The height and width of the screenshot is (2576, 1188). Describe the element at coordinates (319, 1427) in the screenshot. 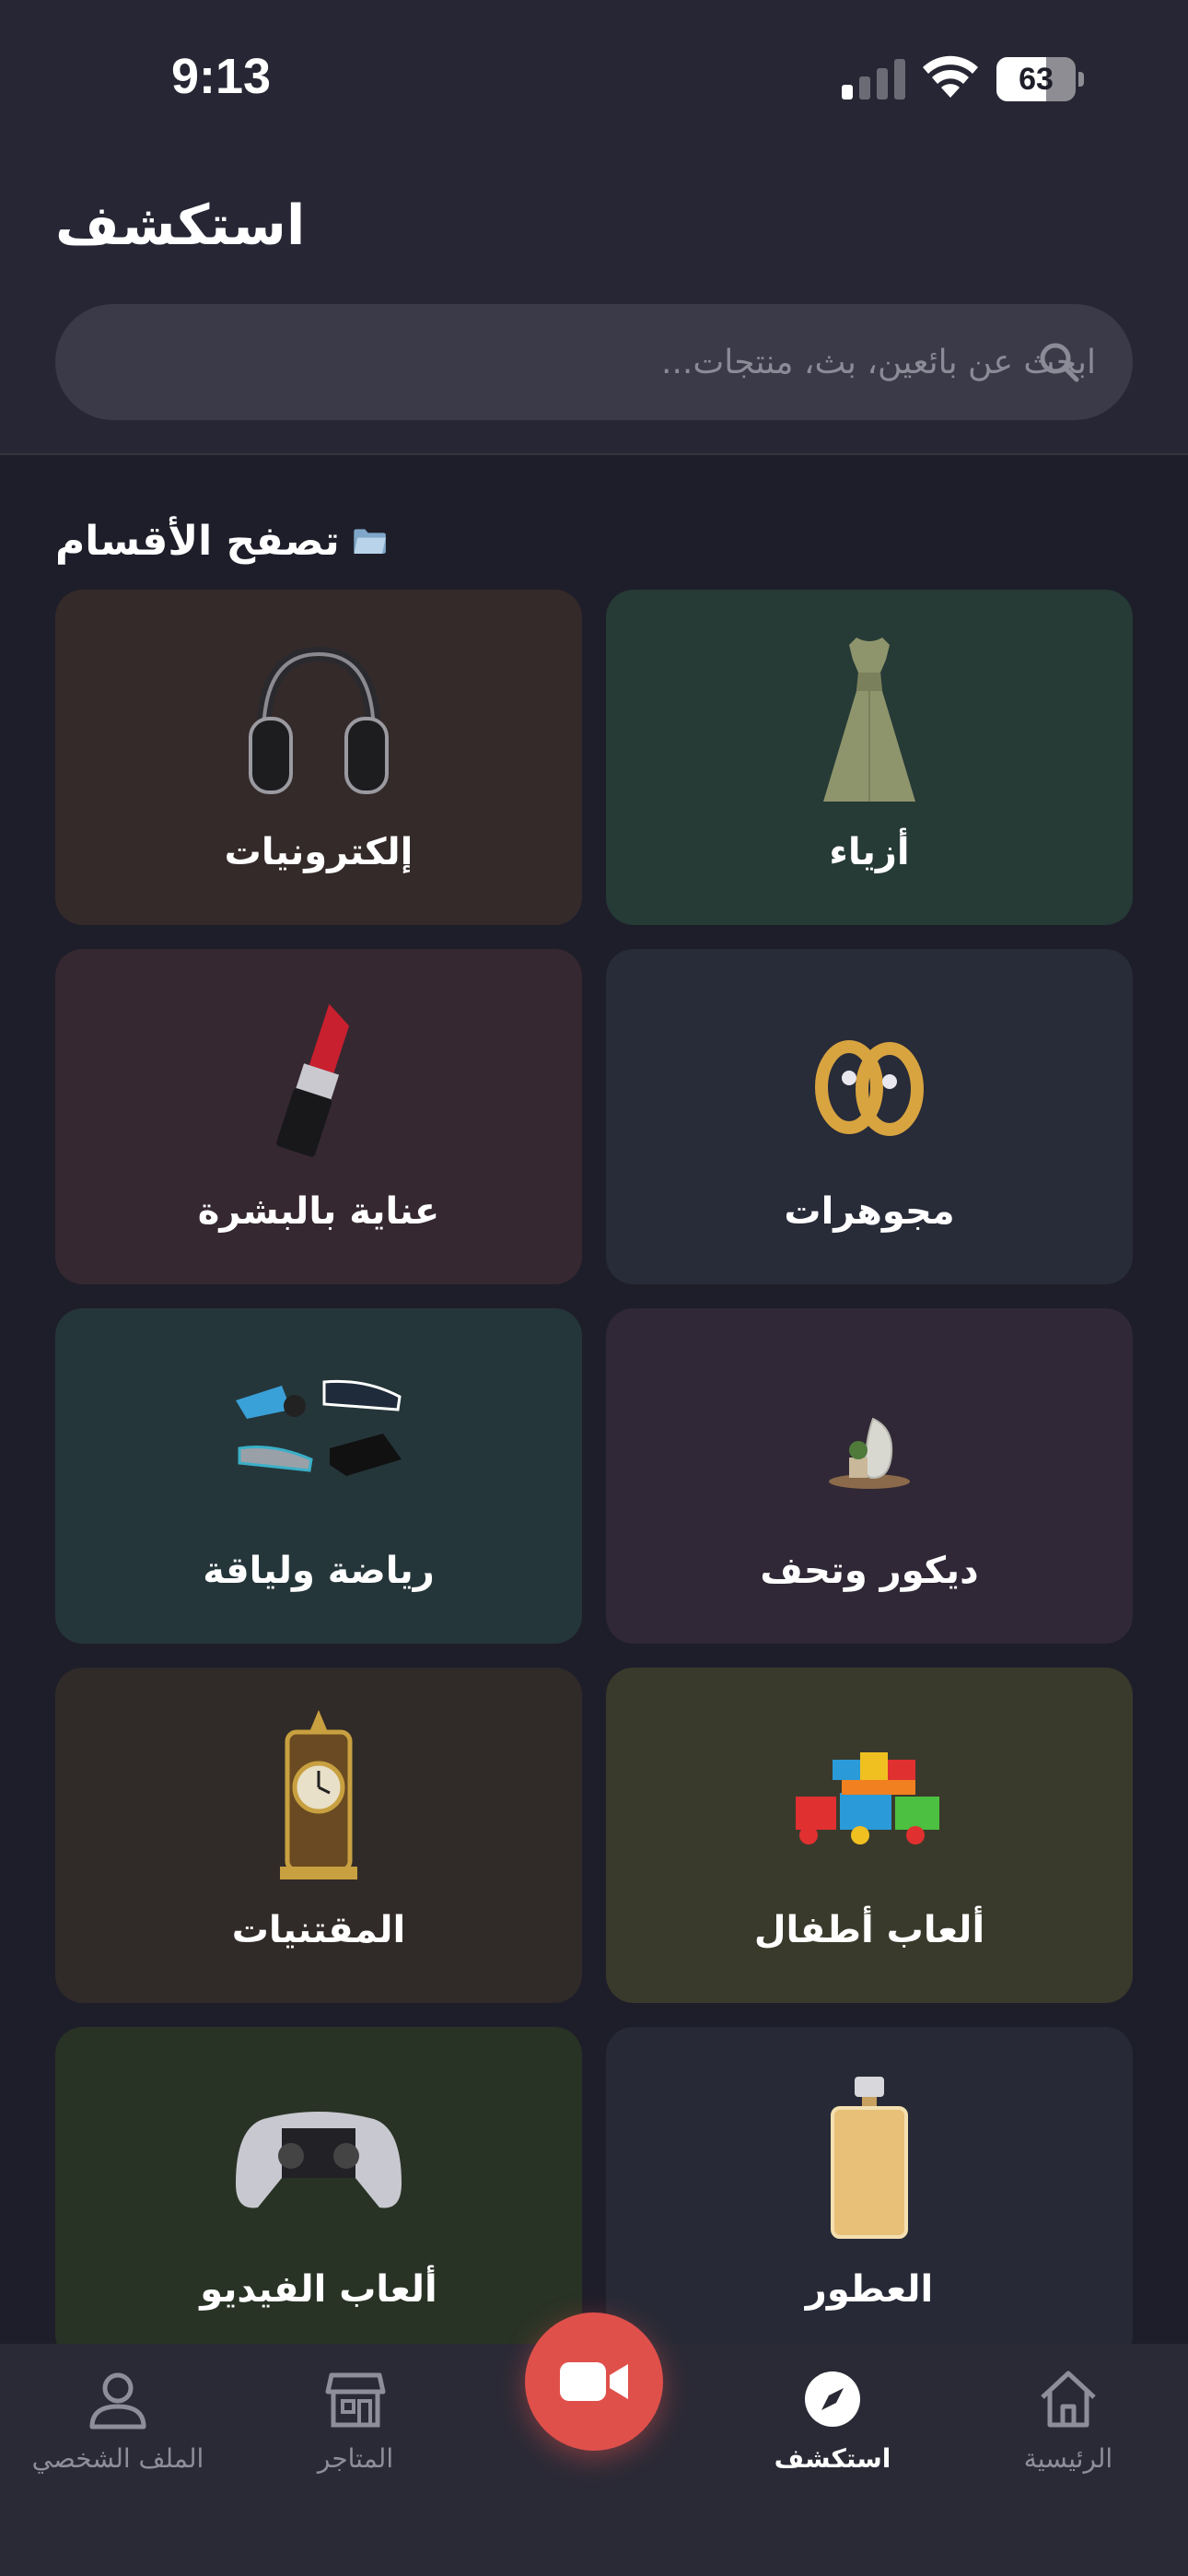

I see `sneakers-icon` at that location.